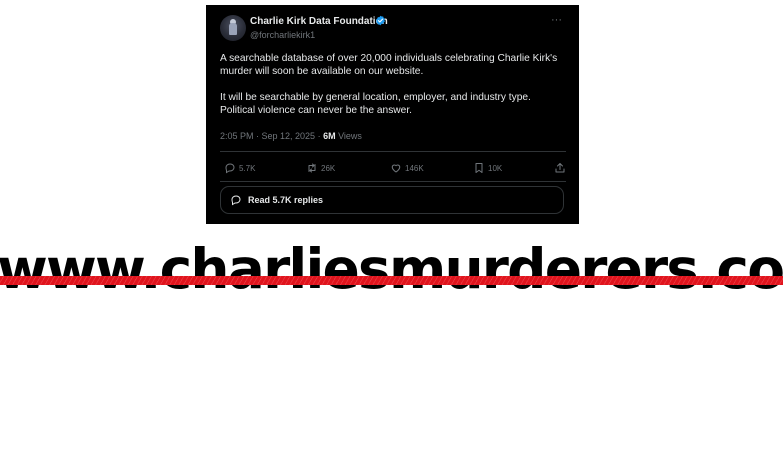  What do you see at coordinates (392, 200) in the screenshot?
I see `read-replies-button: Read 5.7K replies` at bounding box center [392, 200].